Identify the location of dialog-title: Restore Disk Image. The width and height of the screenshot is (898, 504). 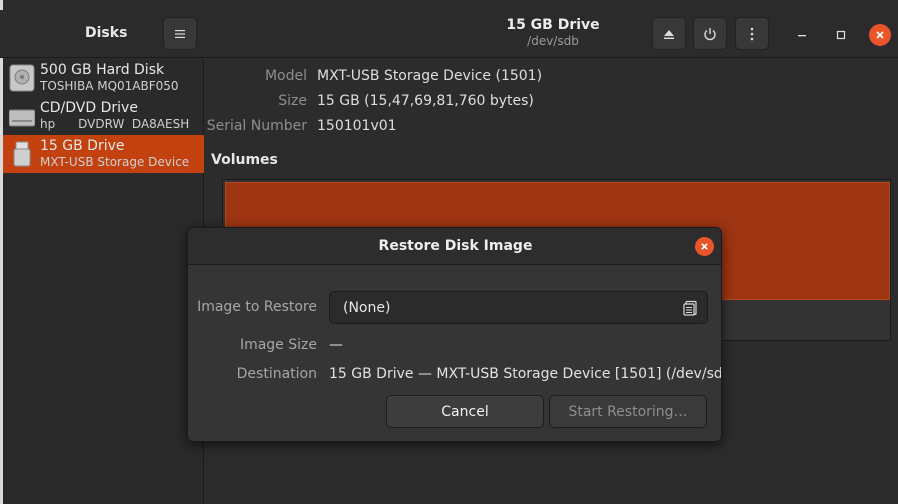
(455, 246).